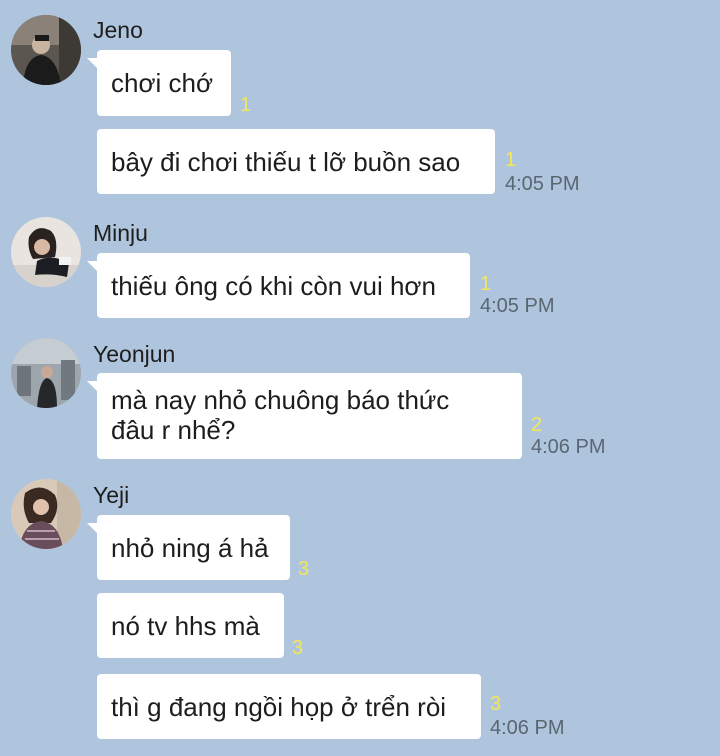 This screenshot has width=720, height=756. I want to click on sender-name-yeonjun: Yeonjun, so click(134, 354).